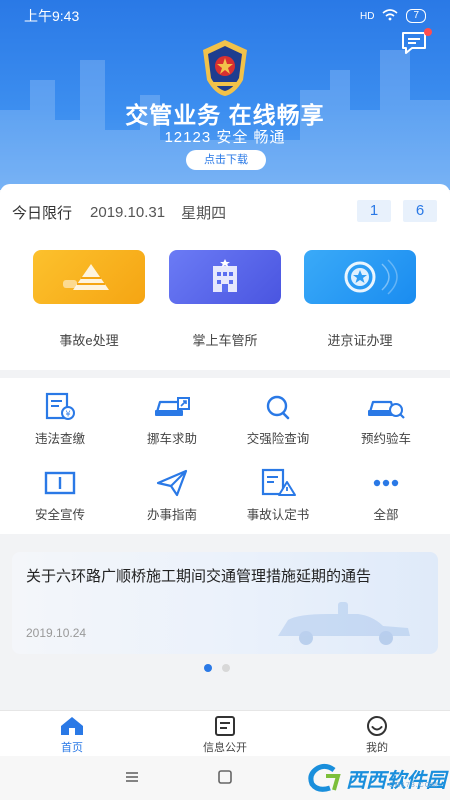 Image resolution: width=450 pixels, height=800 pixels. Describe the element at coordinates (374, 211) in the screenshot. I see `restricted-plate-number: 1` at that location.